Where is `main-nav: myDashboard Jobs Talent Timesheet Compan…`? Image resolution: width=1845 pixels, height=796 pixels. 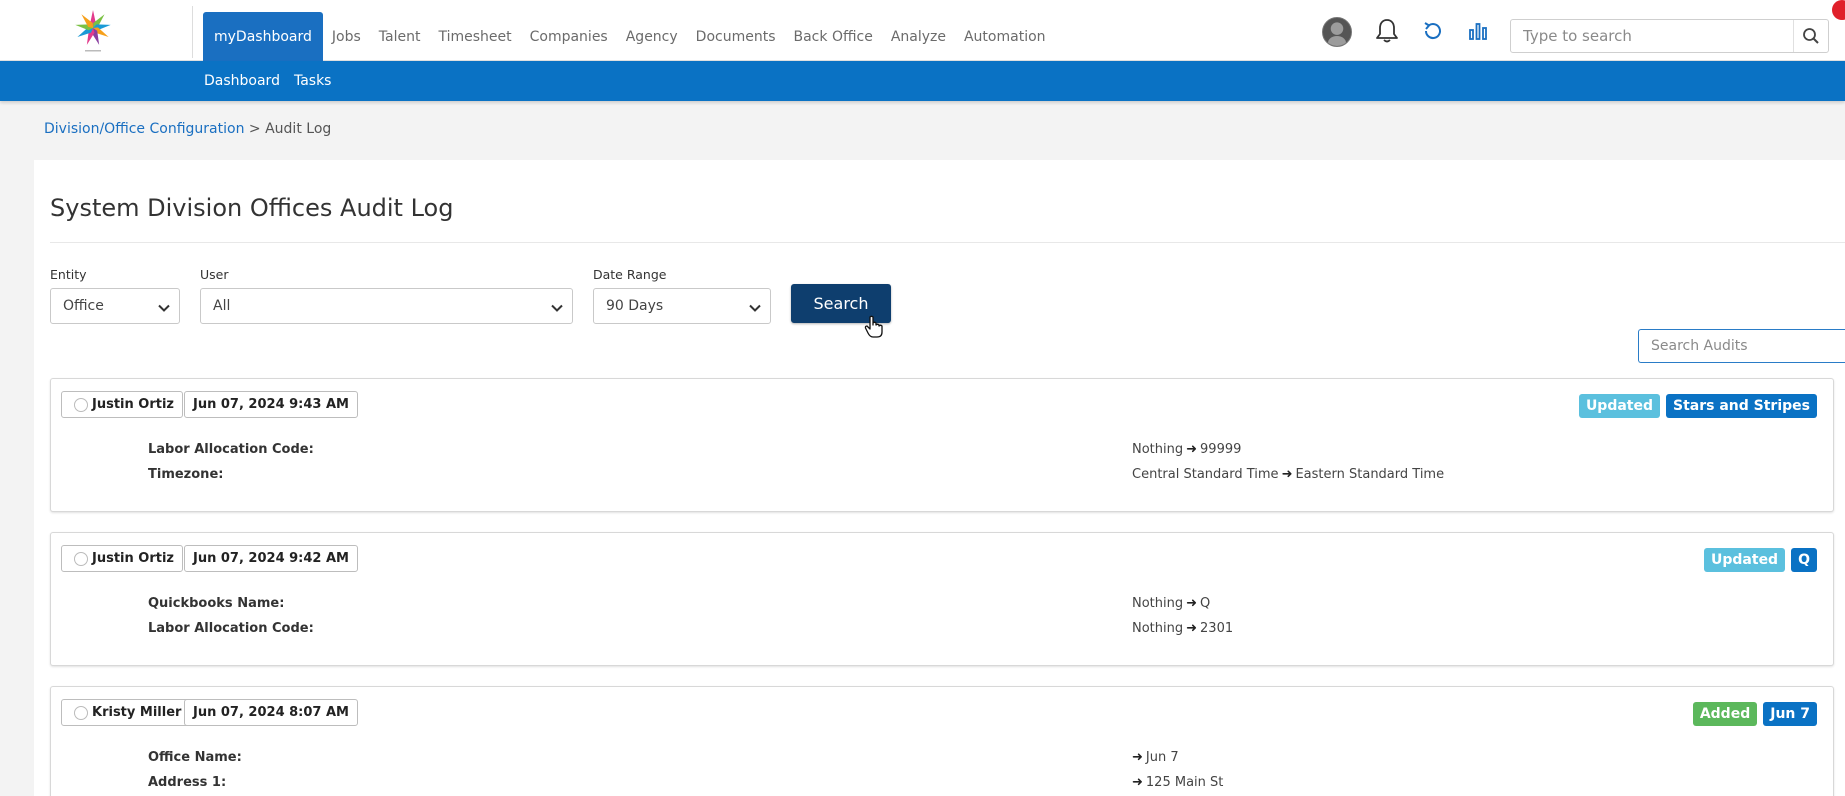
main-nav: myDashboard Jobs Talent Timesheet Compan… is located at coordinates (629, 36).